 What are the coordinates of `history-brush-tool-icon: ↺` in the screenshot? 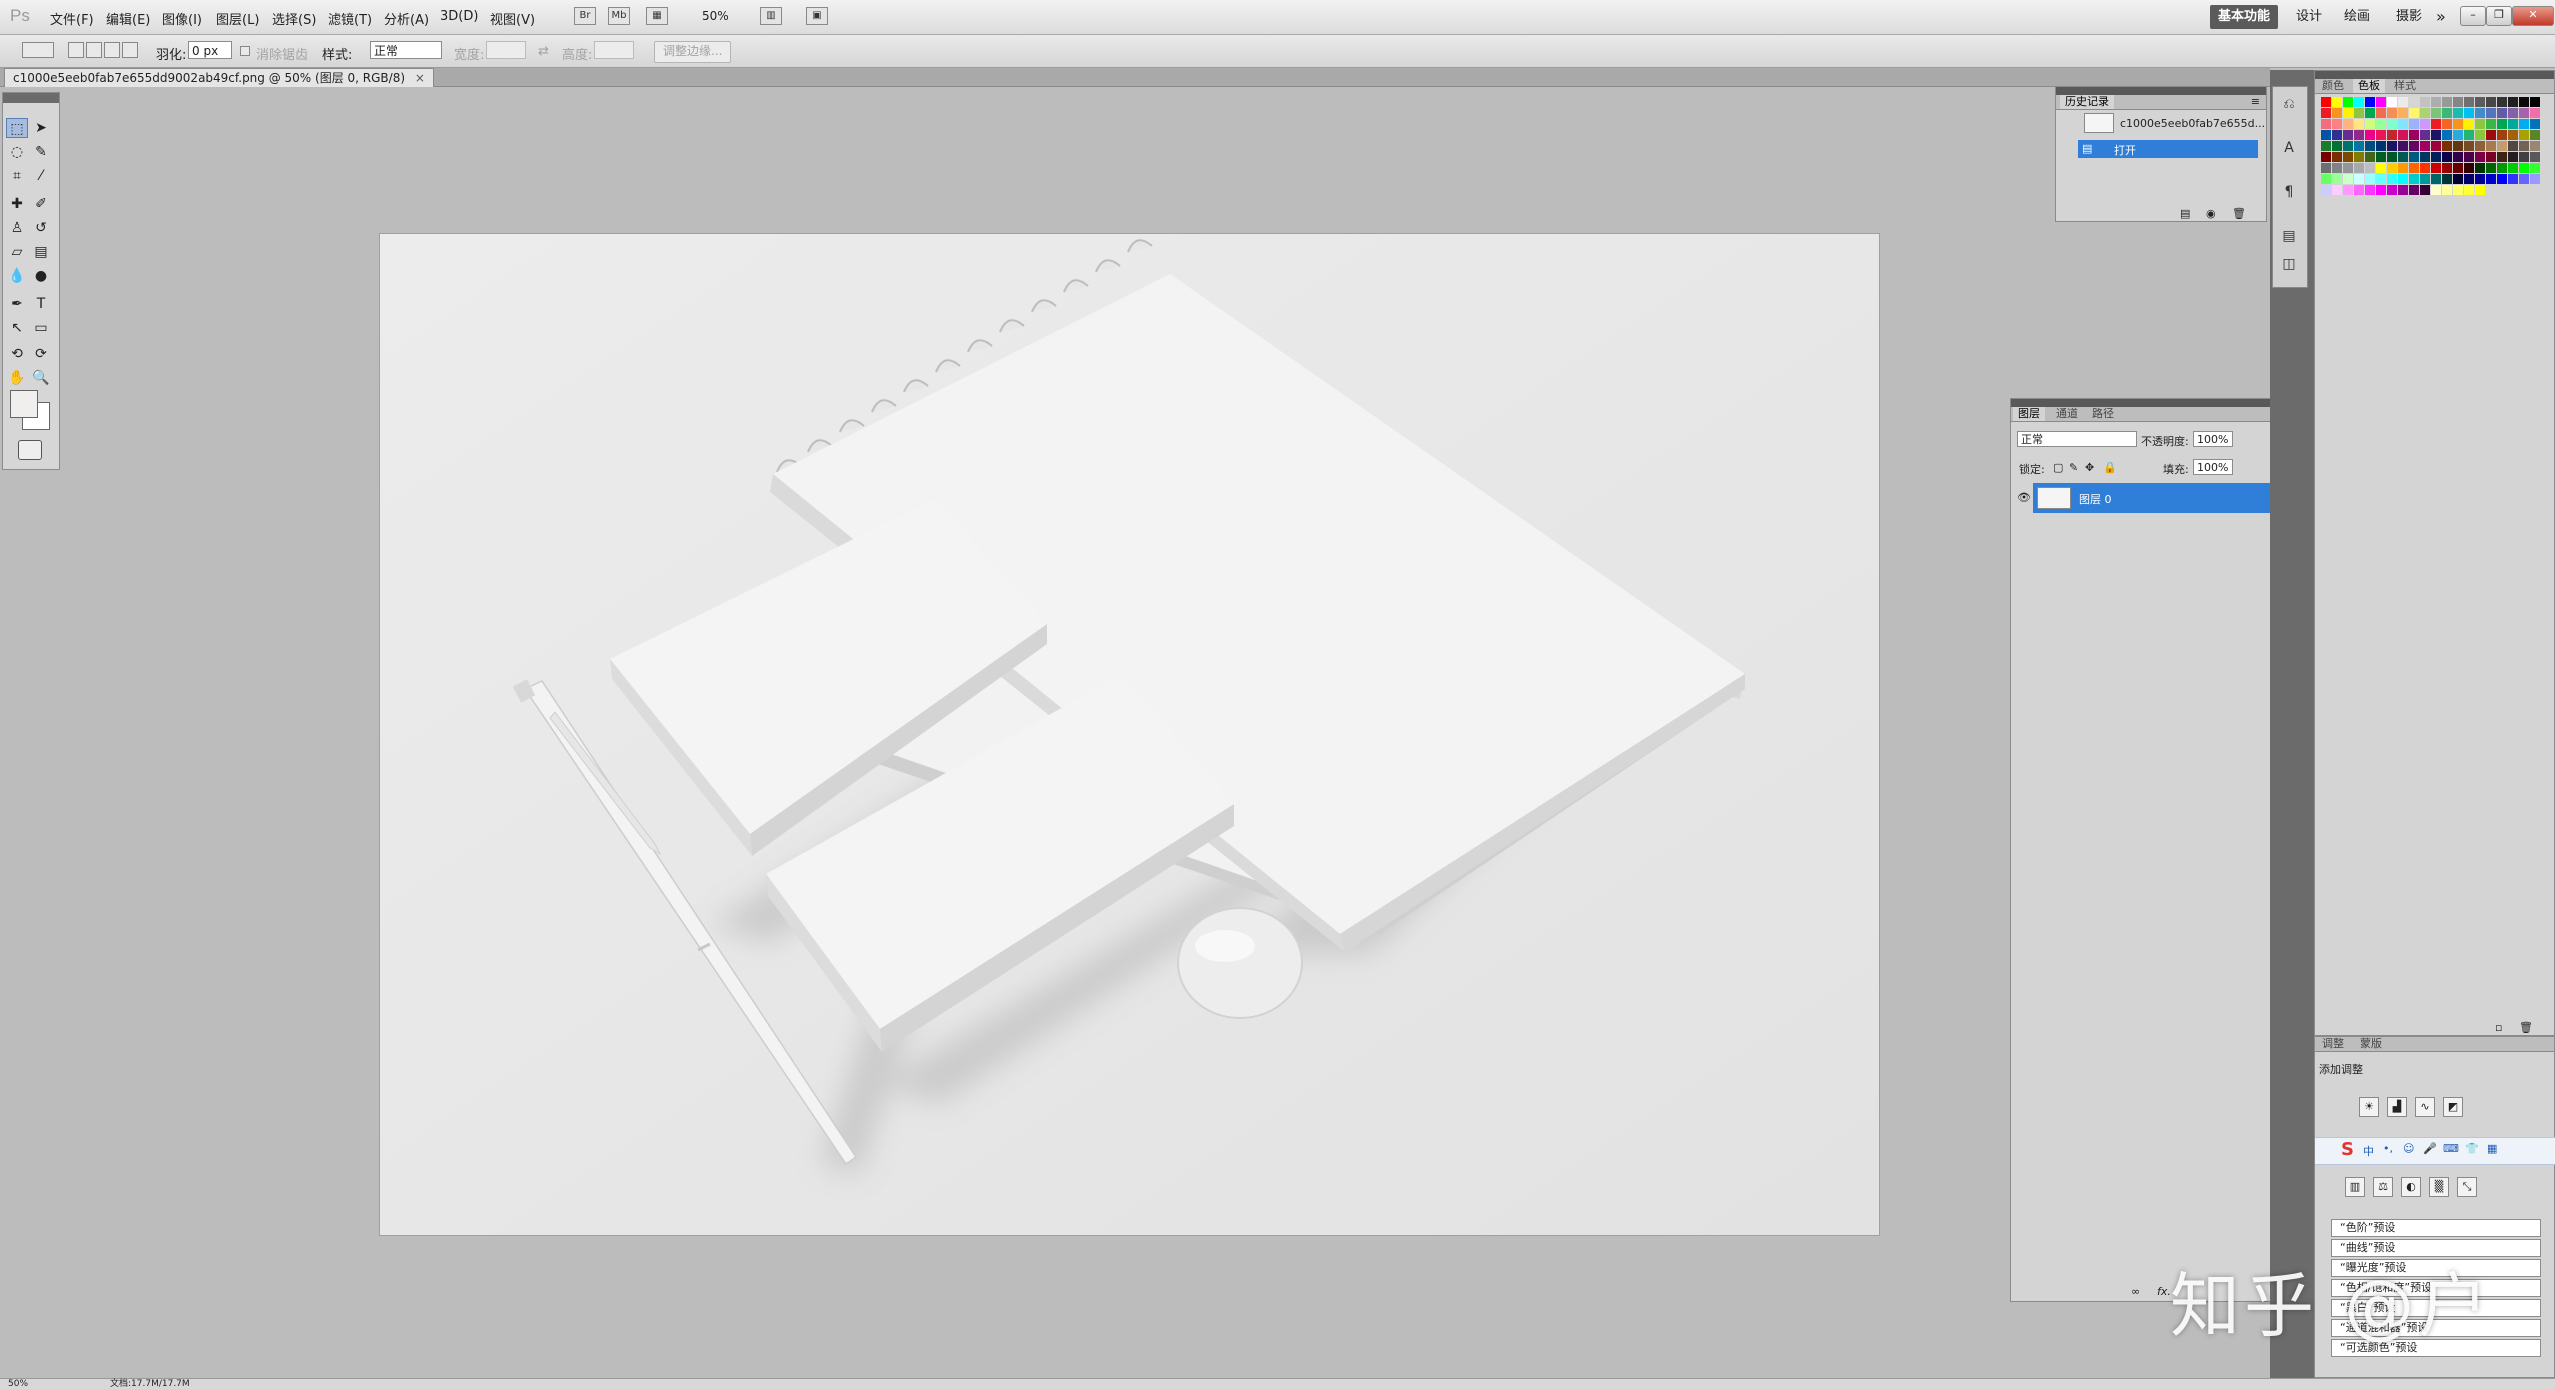 It's located at (41, 228).